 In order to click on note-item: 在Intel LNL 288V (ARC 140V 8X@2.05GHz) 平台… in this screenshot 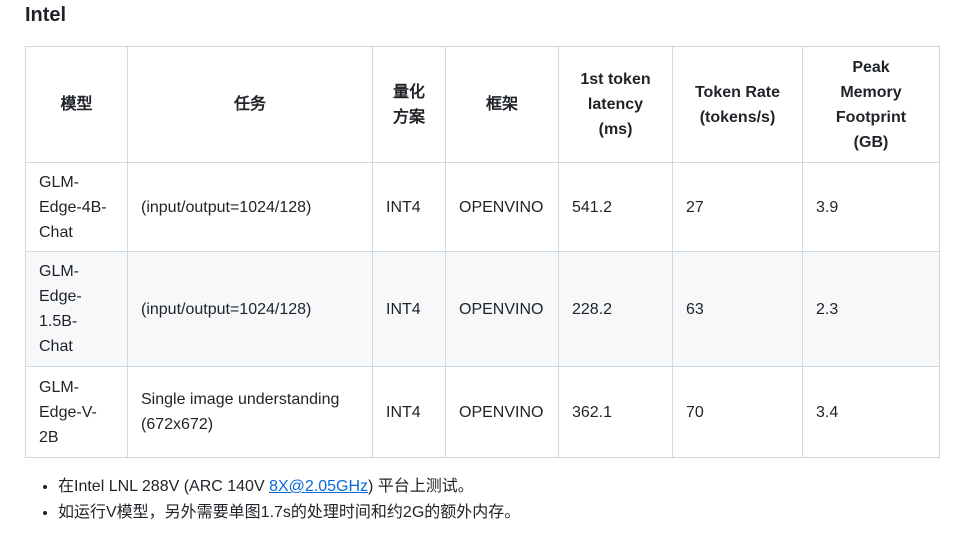, I will do `click(289, 487)`.